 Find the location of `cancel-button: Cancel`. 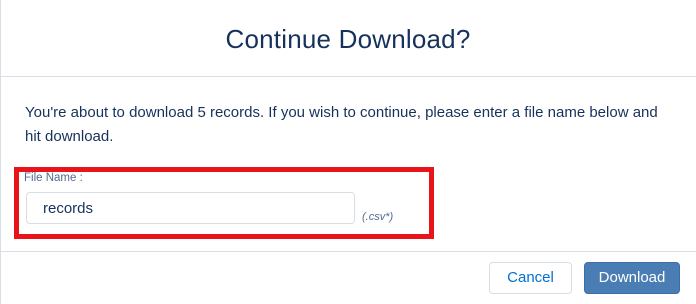

cancel-button: Cancel is located at coordinates (530, 278).